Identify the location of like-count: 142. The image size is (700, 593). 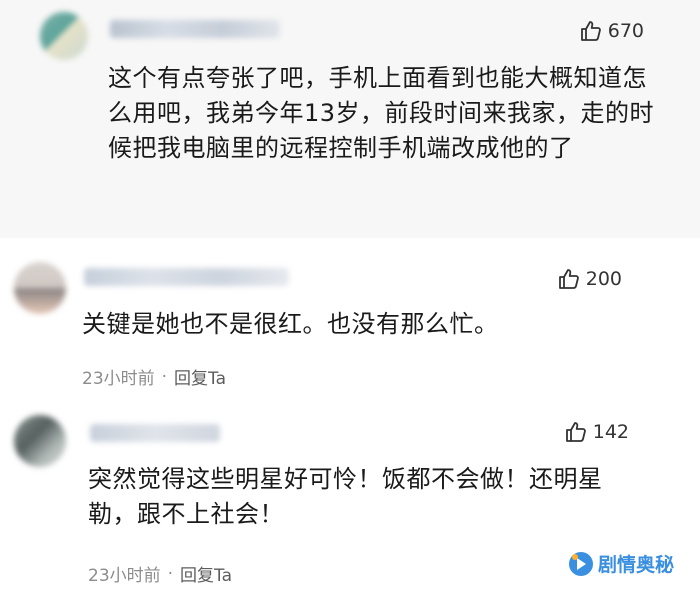
(610, 432).